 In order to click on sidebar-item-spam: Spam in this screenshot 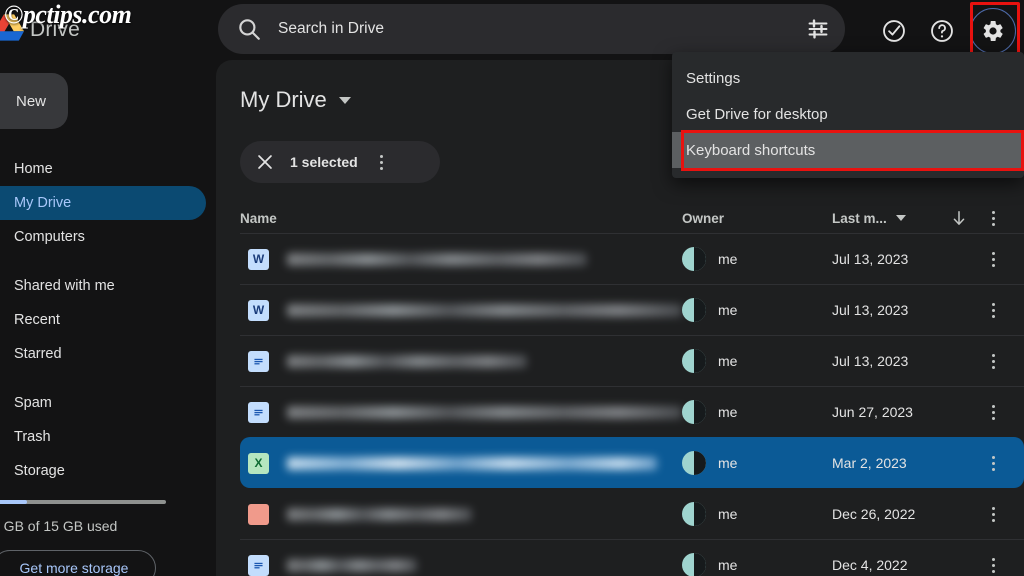, I will do `click(103, 403)`.